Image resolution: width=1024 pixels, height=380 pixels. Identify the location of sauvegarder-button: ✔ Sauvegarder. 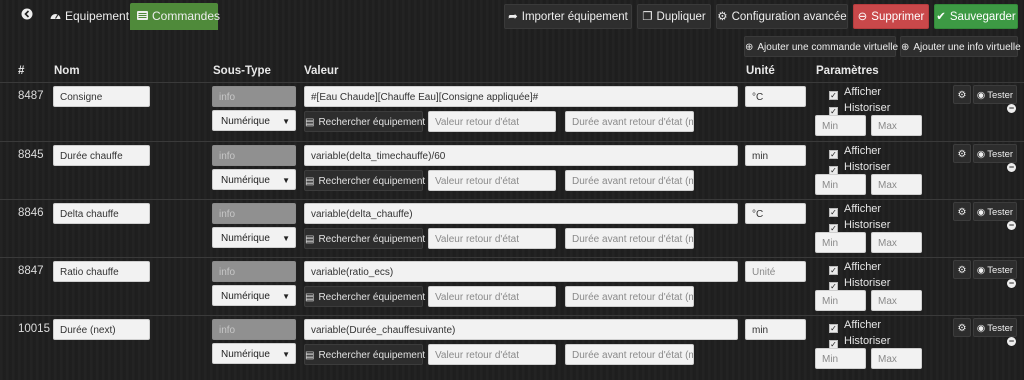
(976, 16).